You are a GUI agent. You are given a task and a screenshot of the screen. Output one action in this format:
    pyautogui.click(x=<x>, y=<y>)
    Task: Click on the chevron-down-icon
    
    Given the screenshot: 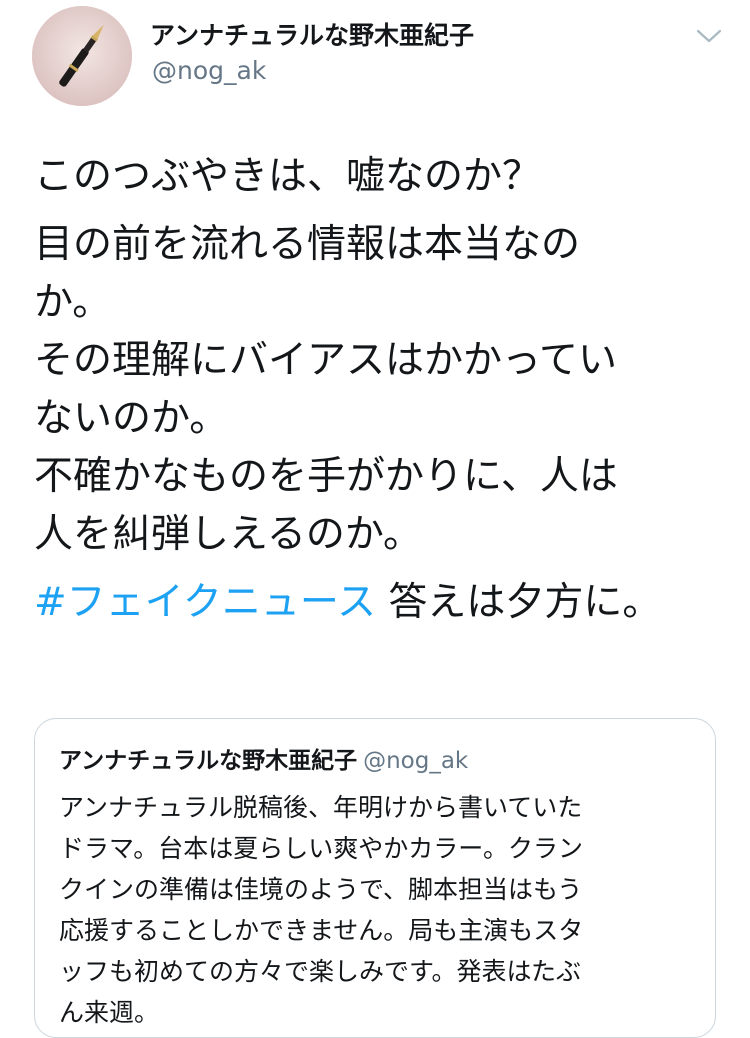 What is the action you would take?
    pyautogui.click(x=709, y=36)
    